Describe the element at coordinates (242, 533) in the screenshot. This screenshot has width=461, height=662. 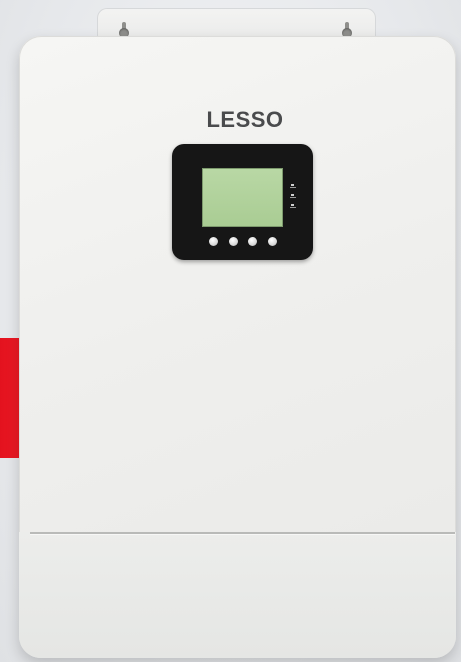
I see `cover-seam` at that location.